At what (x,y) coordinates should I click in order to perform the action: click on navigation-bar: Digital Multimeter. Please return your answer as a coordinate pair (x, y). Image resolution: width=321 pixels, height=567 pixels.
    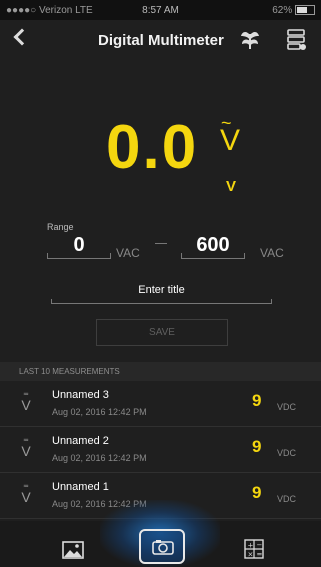
    Looking at the image, I should click on (160, 41).